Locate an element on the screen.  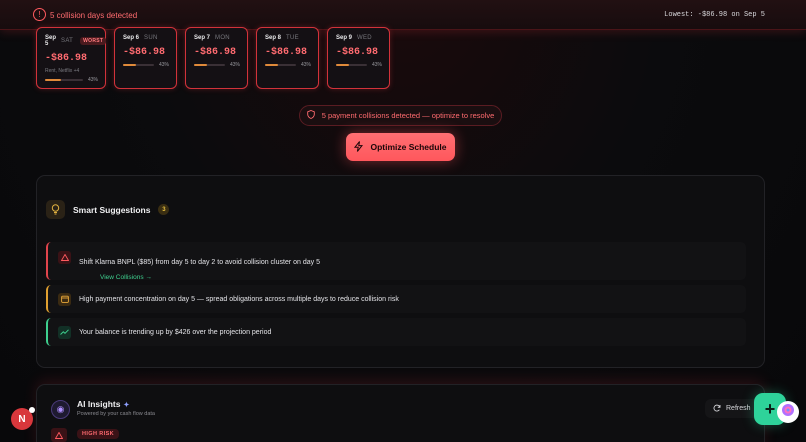
lightning-icon is located at coordinates (359, 147).